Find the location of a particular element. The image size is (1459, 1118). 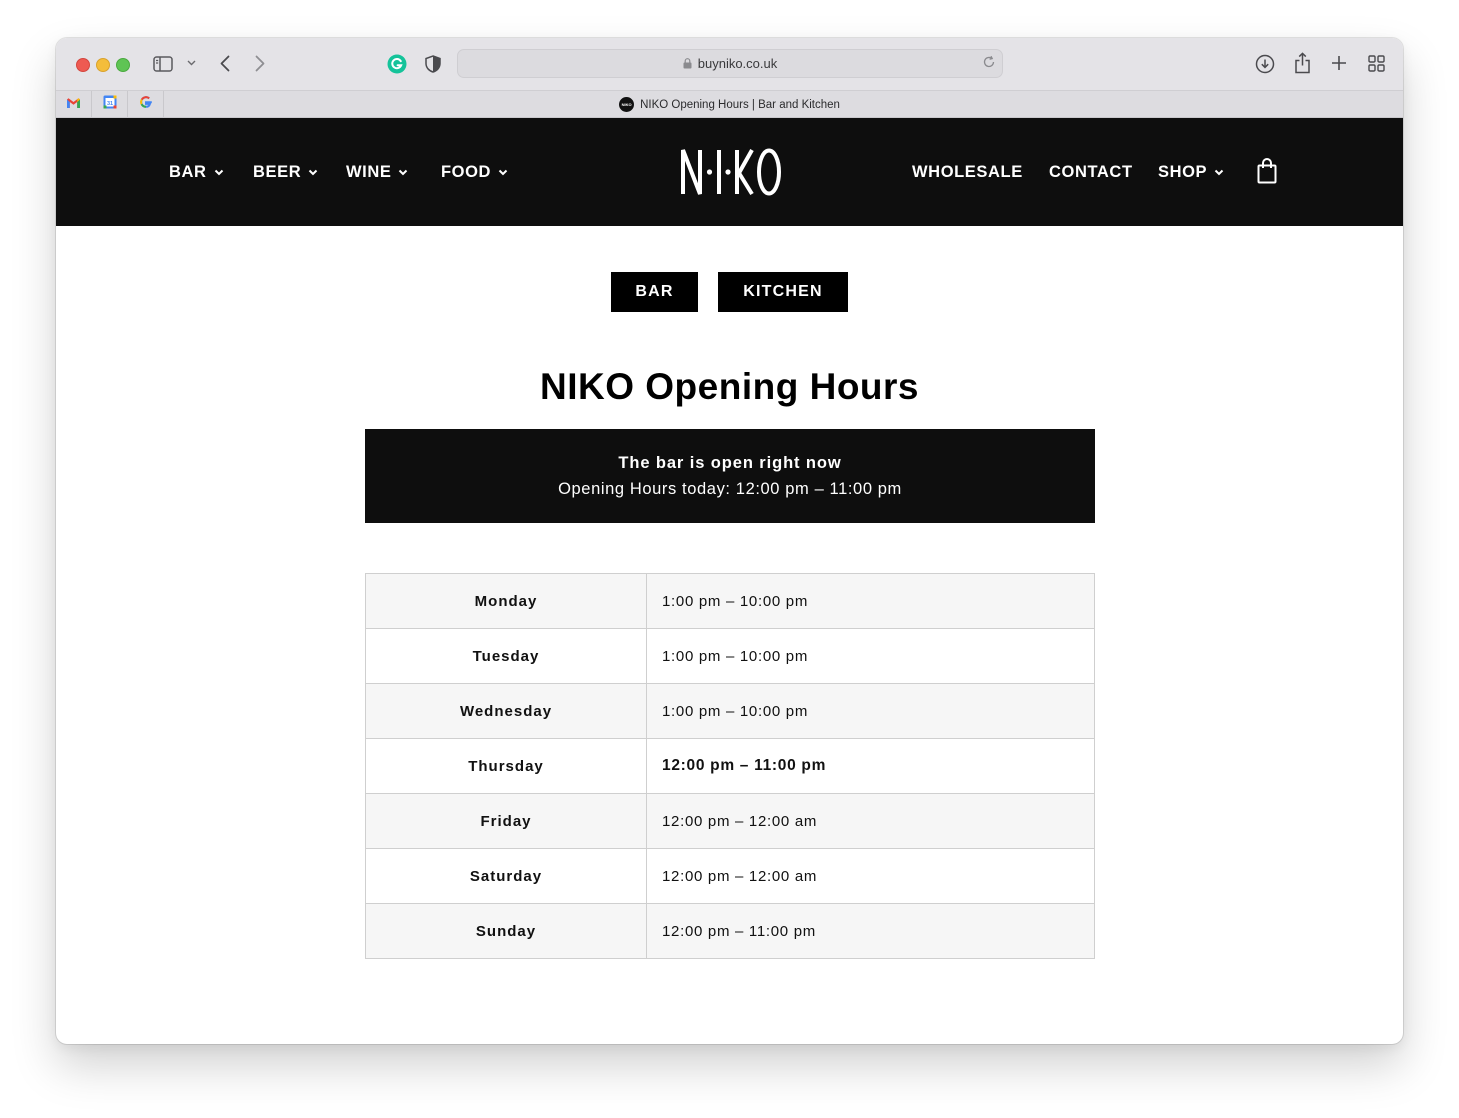

nav-bar-label: BAR is located at coordinates (188, 171).